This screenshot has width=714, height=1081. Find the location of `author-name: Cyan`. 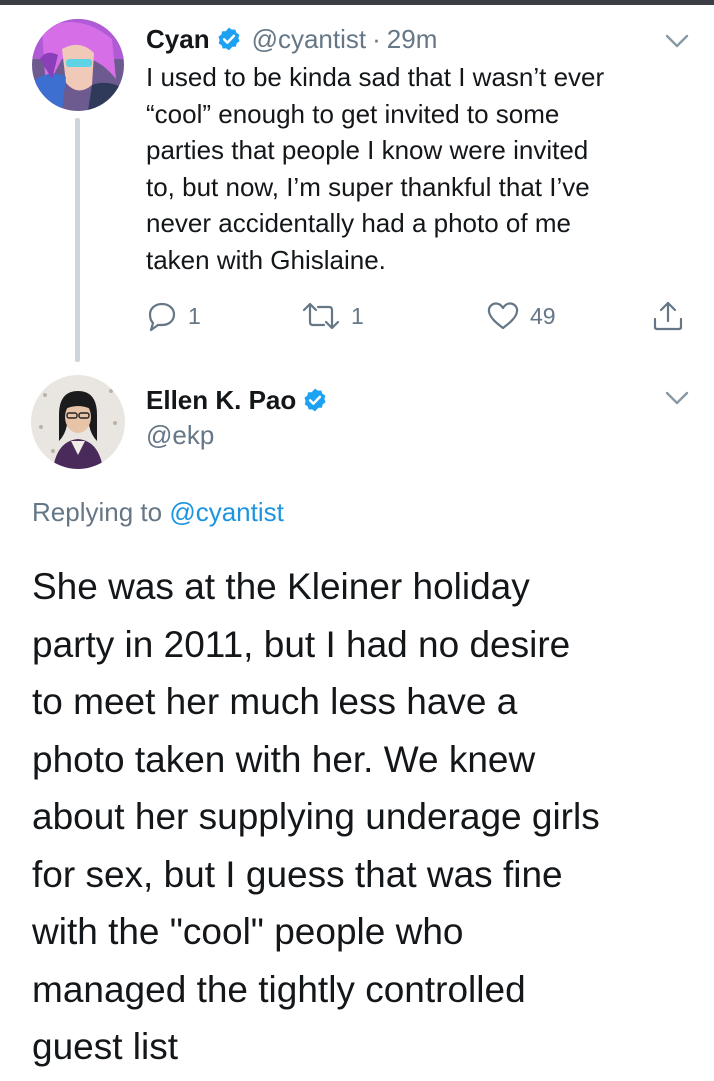

author-name: Cyan is located at coordinates (178, 39).